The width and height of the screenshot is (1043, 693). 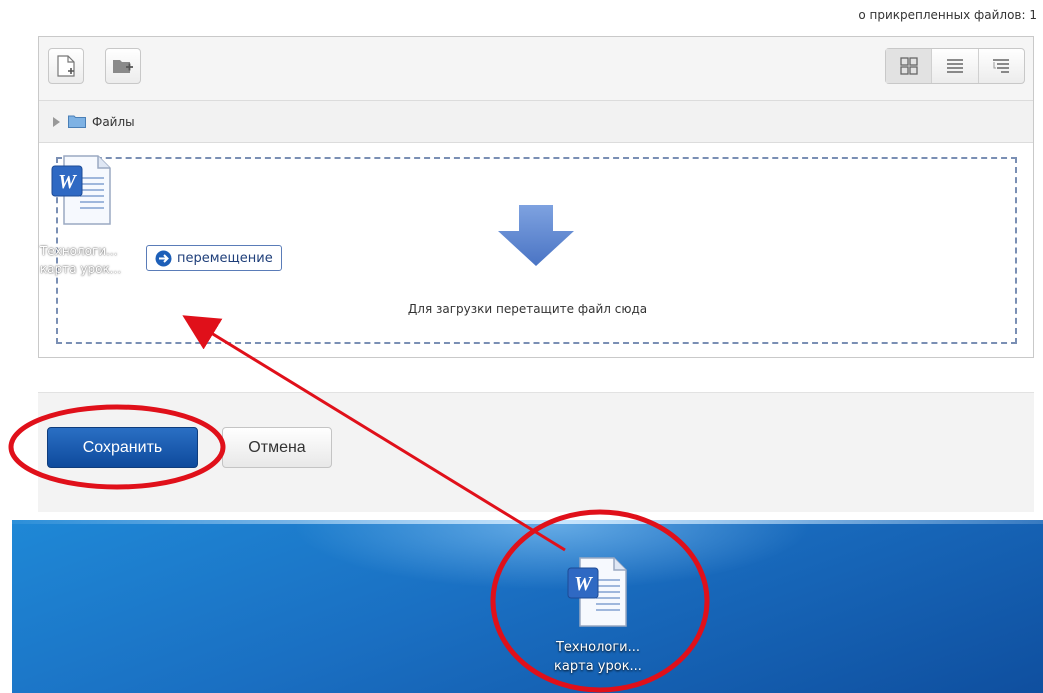 I want to click on tree-view-button, so click(x=1001, y=66).